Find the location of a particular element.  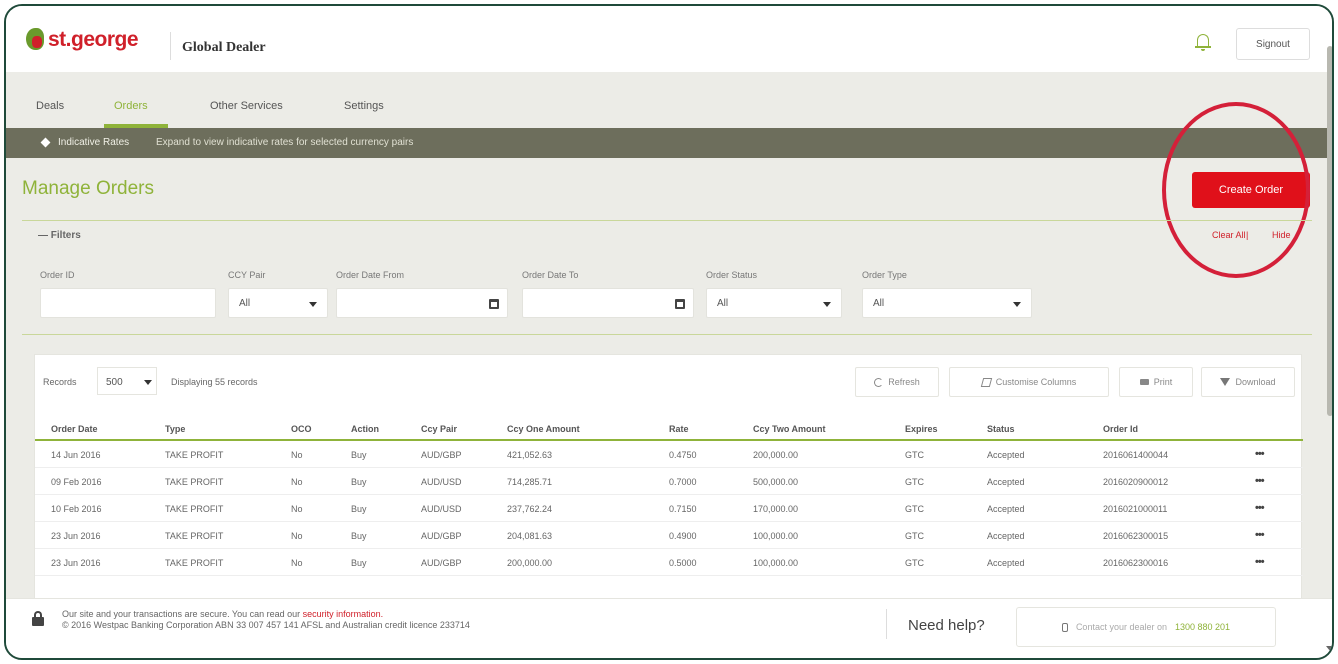

col-type: Type is located at coordinates (175, 429).